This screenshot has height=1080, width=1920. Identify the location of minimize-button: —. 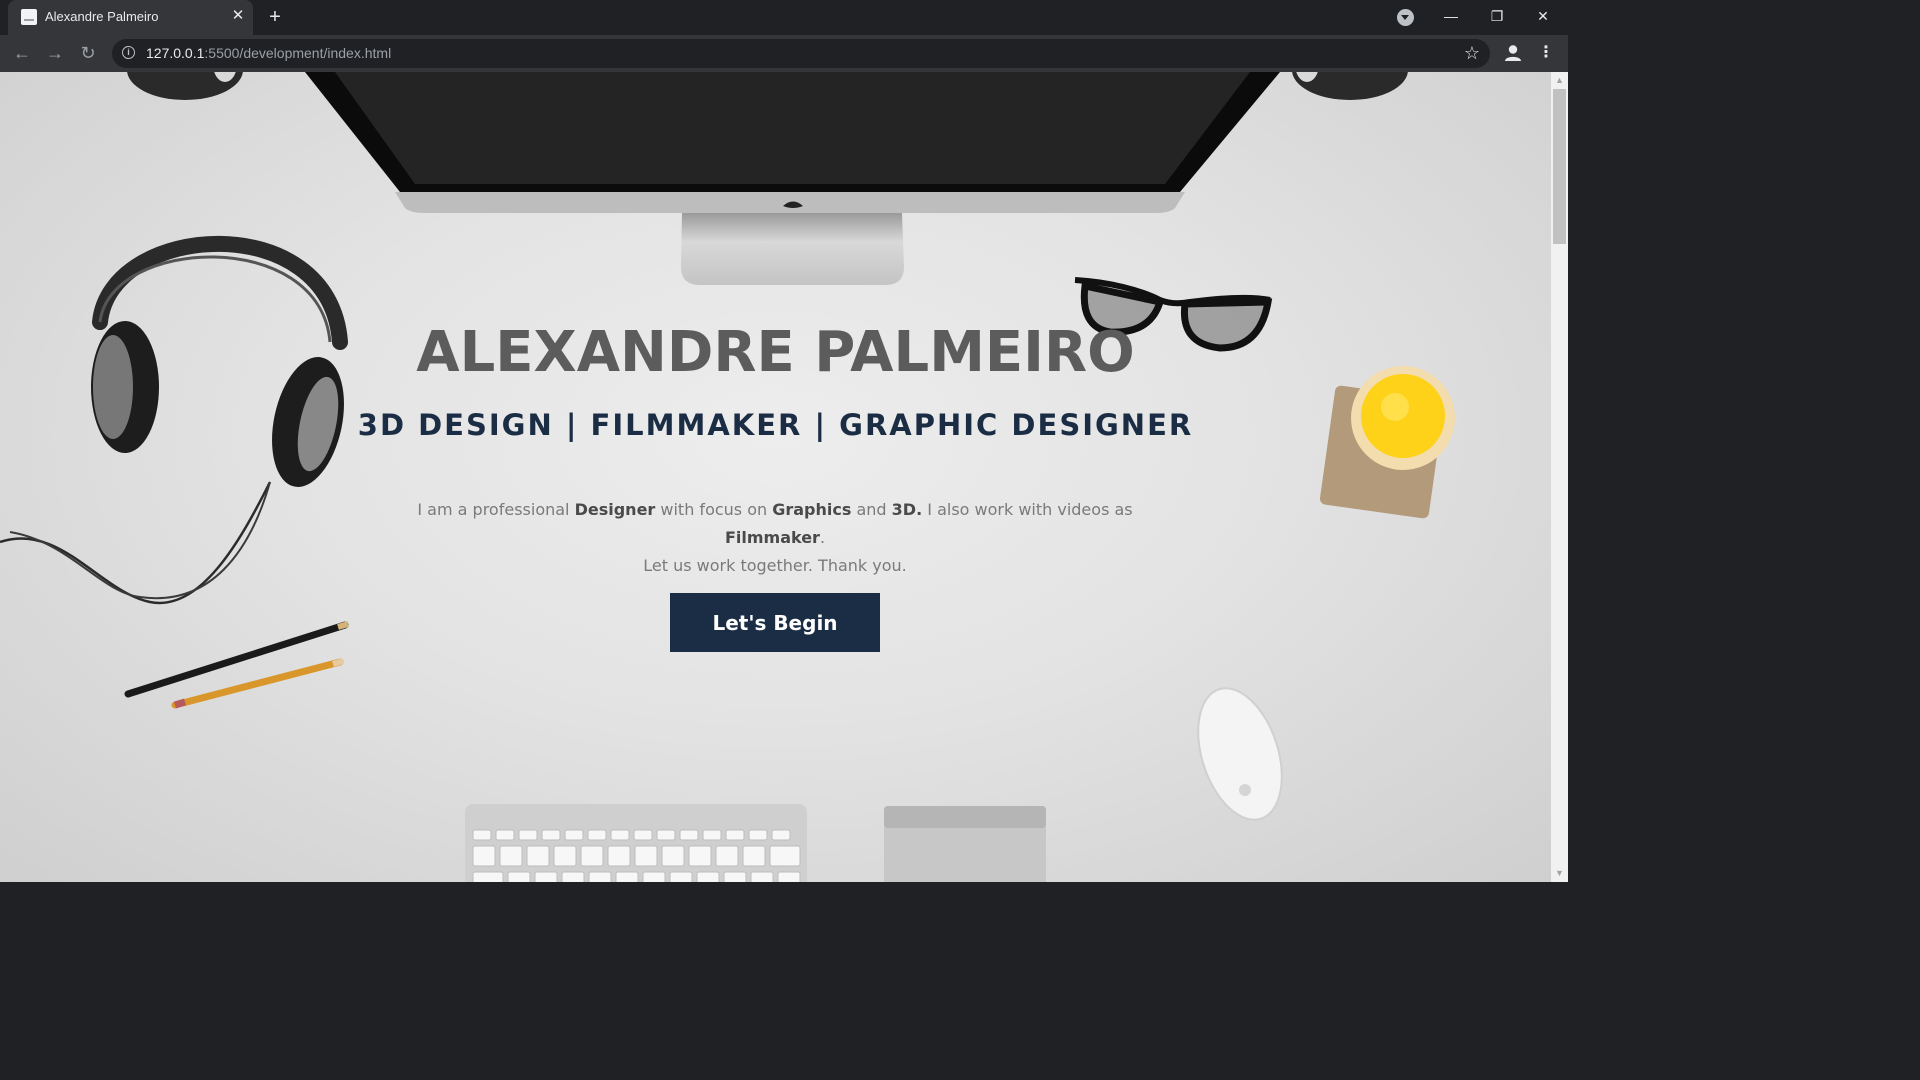
(1451, 16).